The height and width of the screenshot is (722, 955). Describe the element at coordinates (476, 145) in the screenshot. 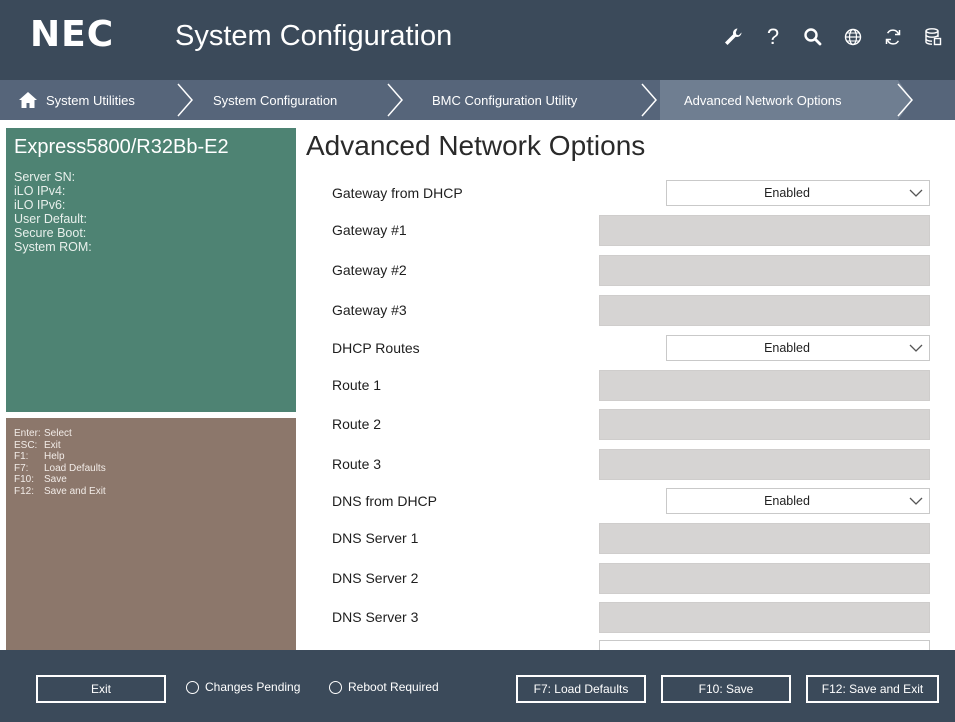

I see `page-title: Advanced Network Options` at that location.